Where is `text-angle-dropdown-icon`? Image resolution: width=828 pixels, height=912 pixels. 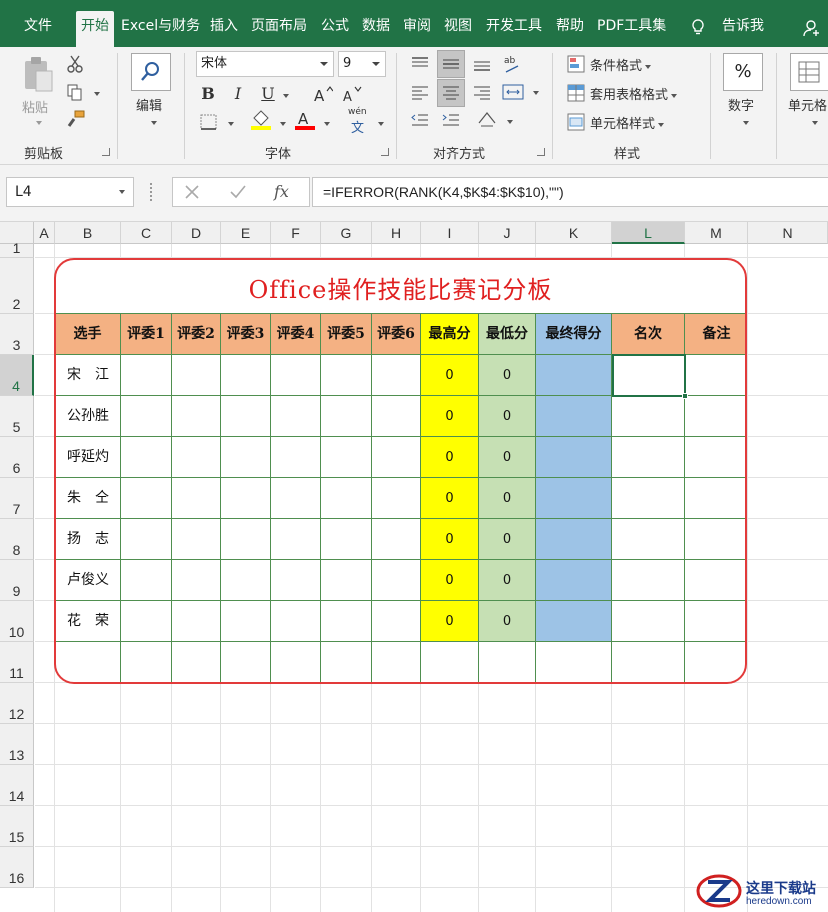 text-angle-dropdown-icon is located at coordinates (510, 122).